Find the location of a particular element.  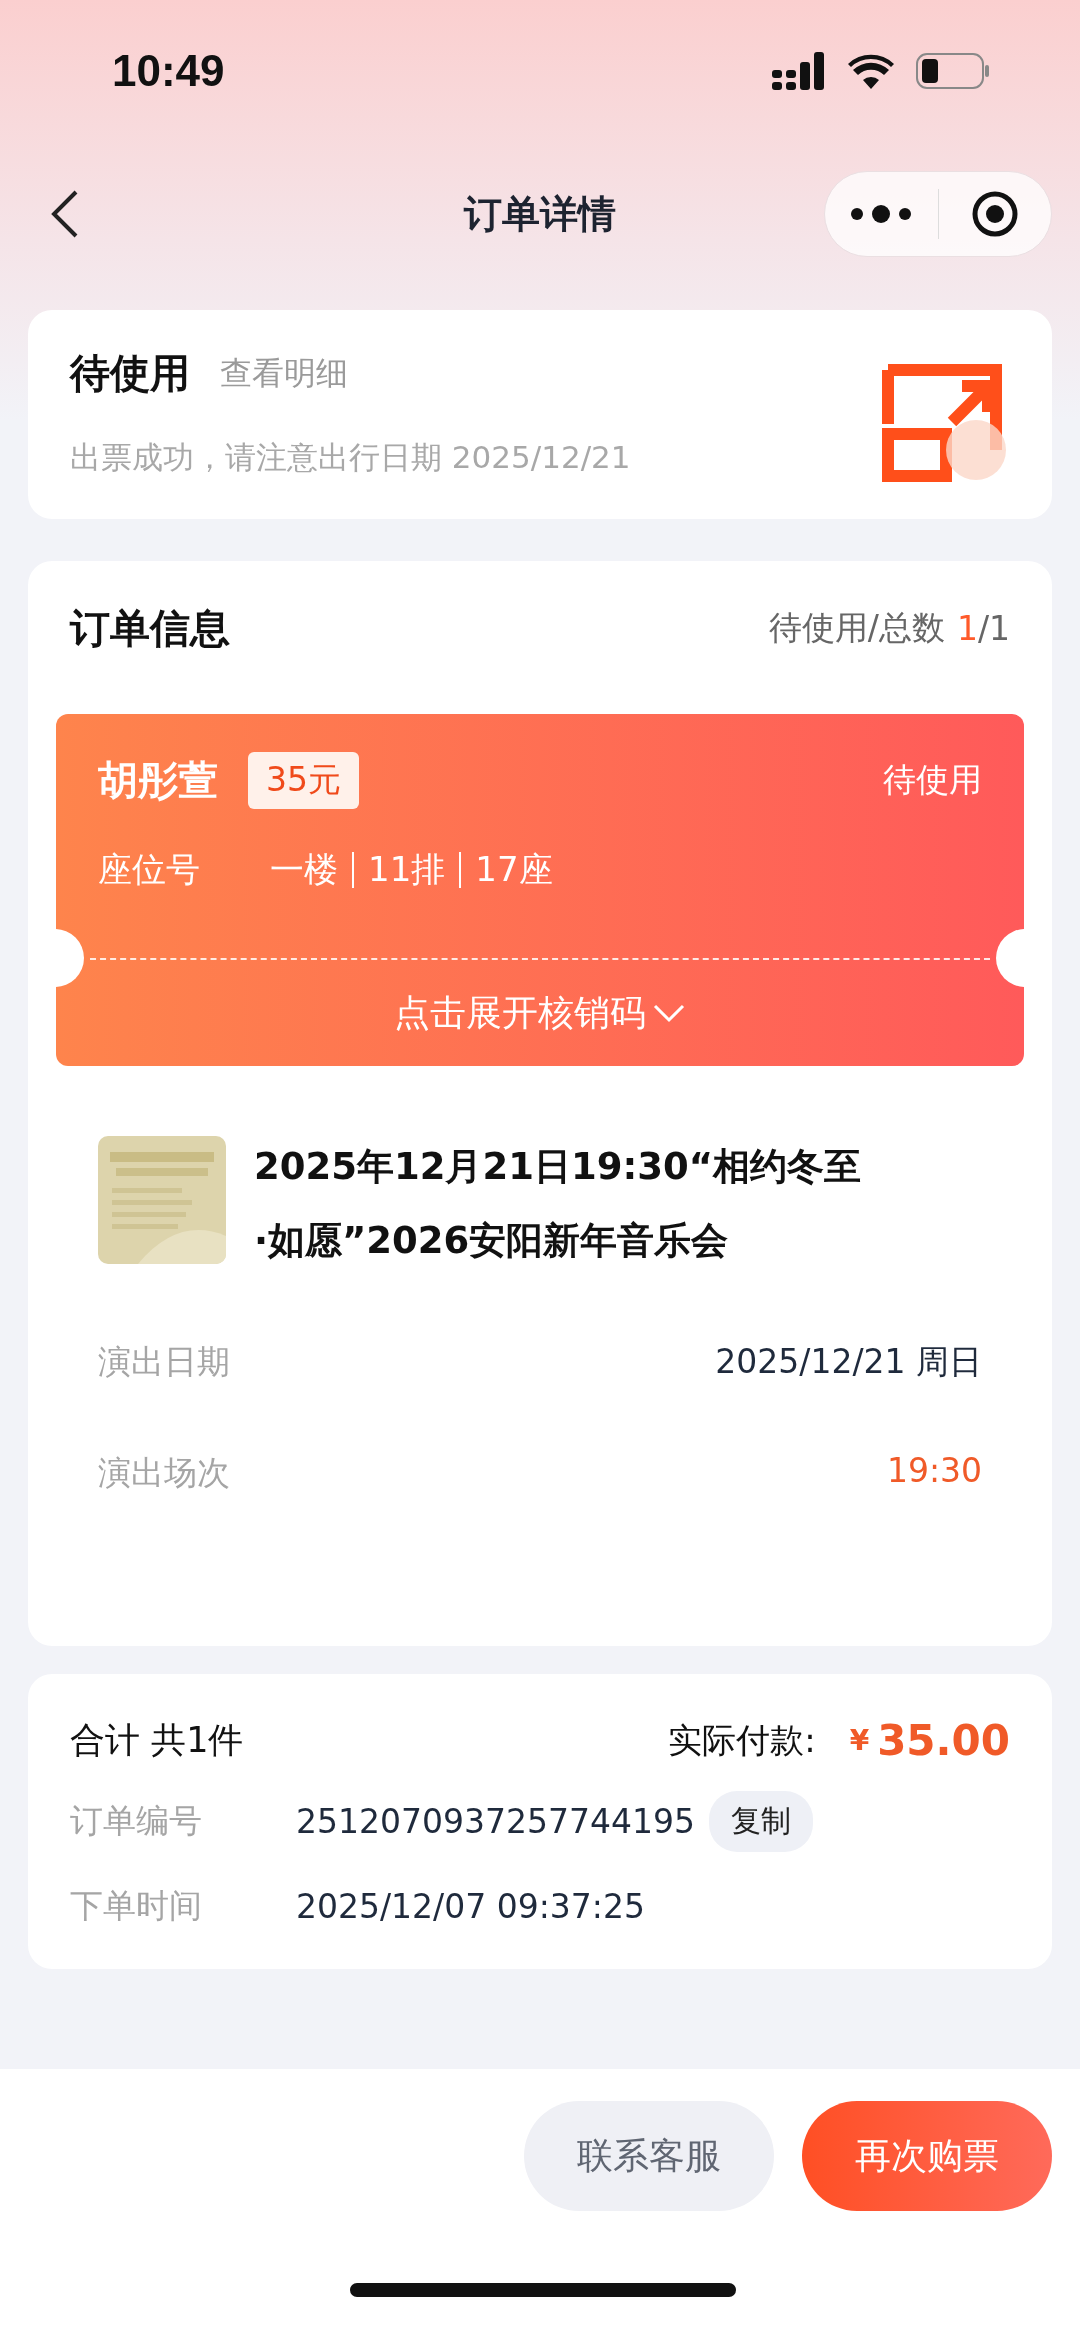

page-title: 订单详情 is located at coordinates (540, 214).